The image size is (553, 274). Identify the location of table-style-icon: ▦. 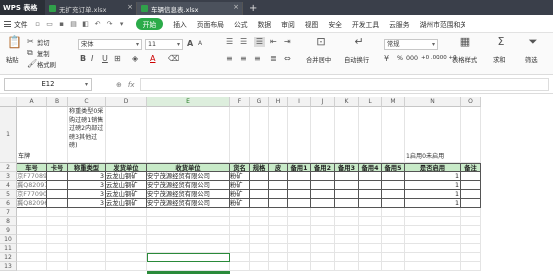
(465, 42).